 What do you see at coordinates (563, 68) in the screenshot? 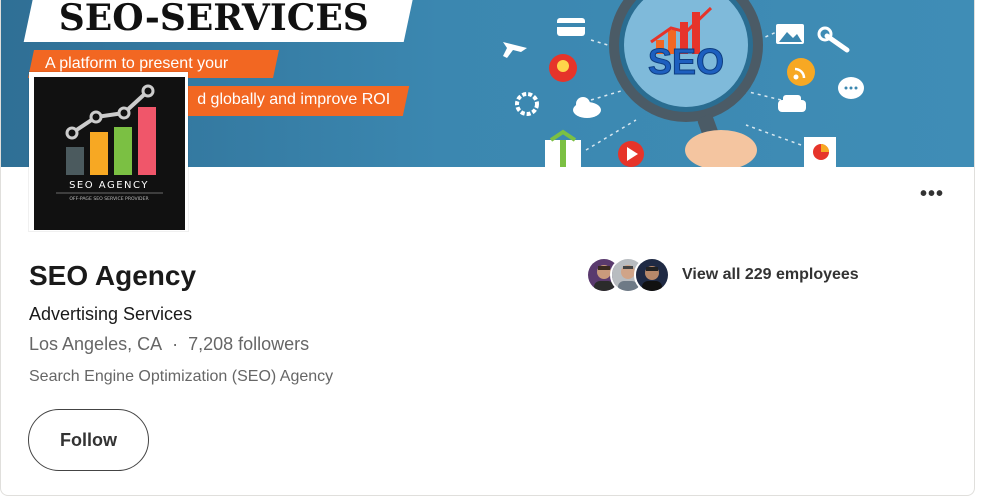
I see `idea-icon` at bounding box center [563, 68].